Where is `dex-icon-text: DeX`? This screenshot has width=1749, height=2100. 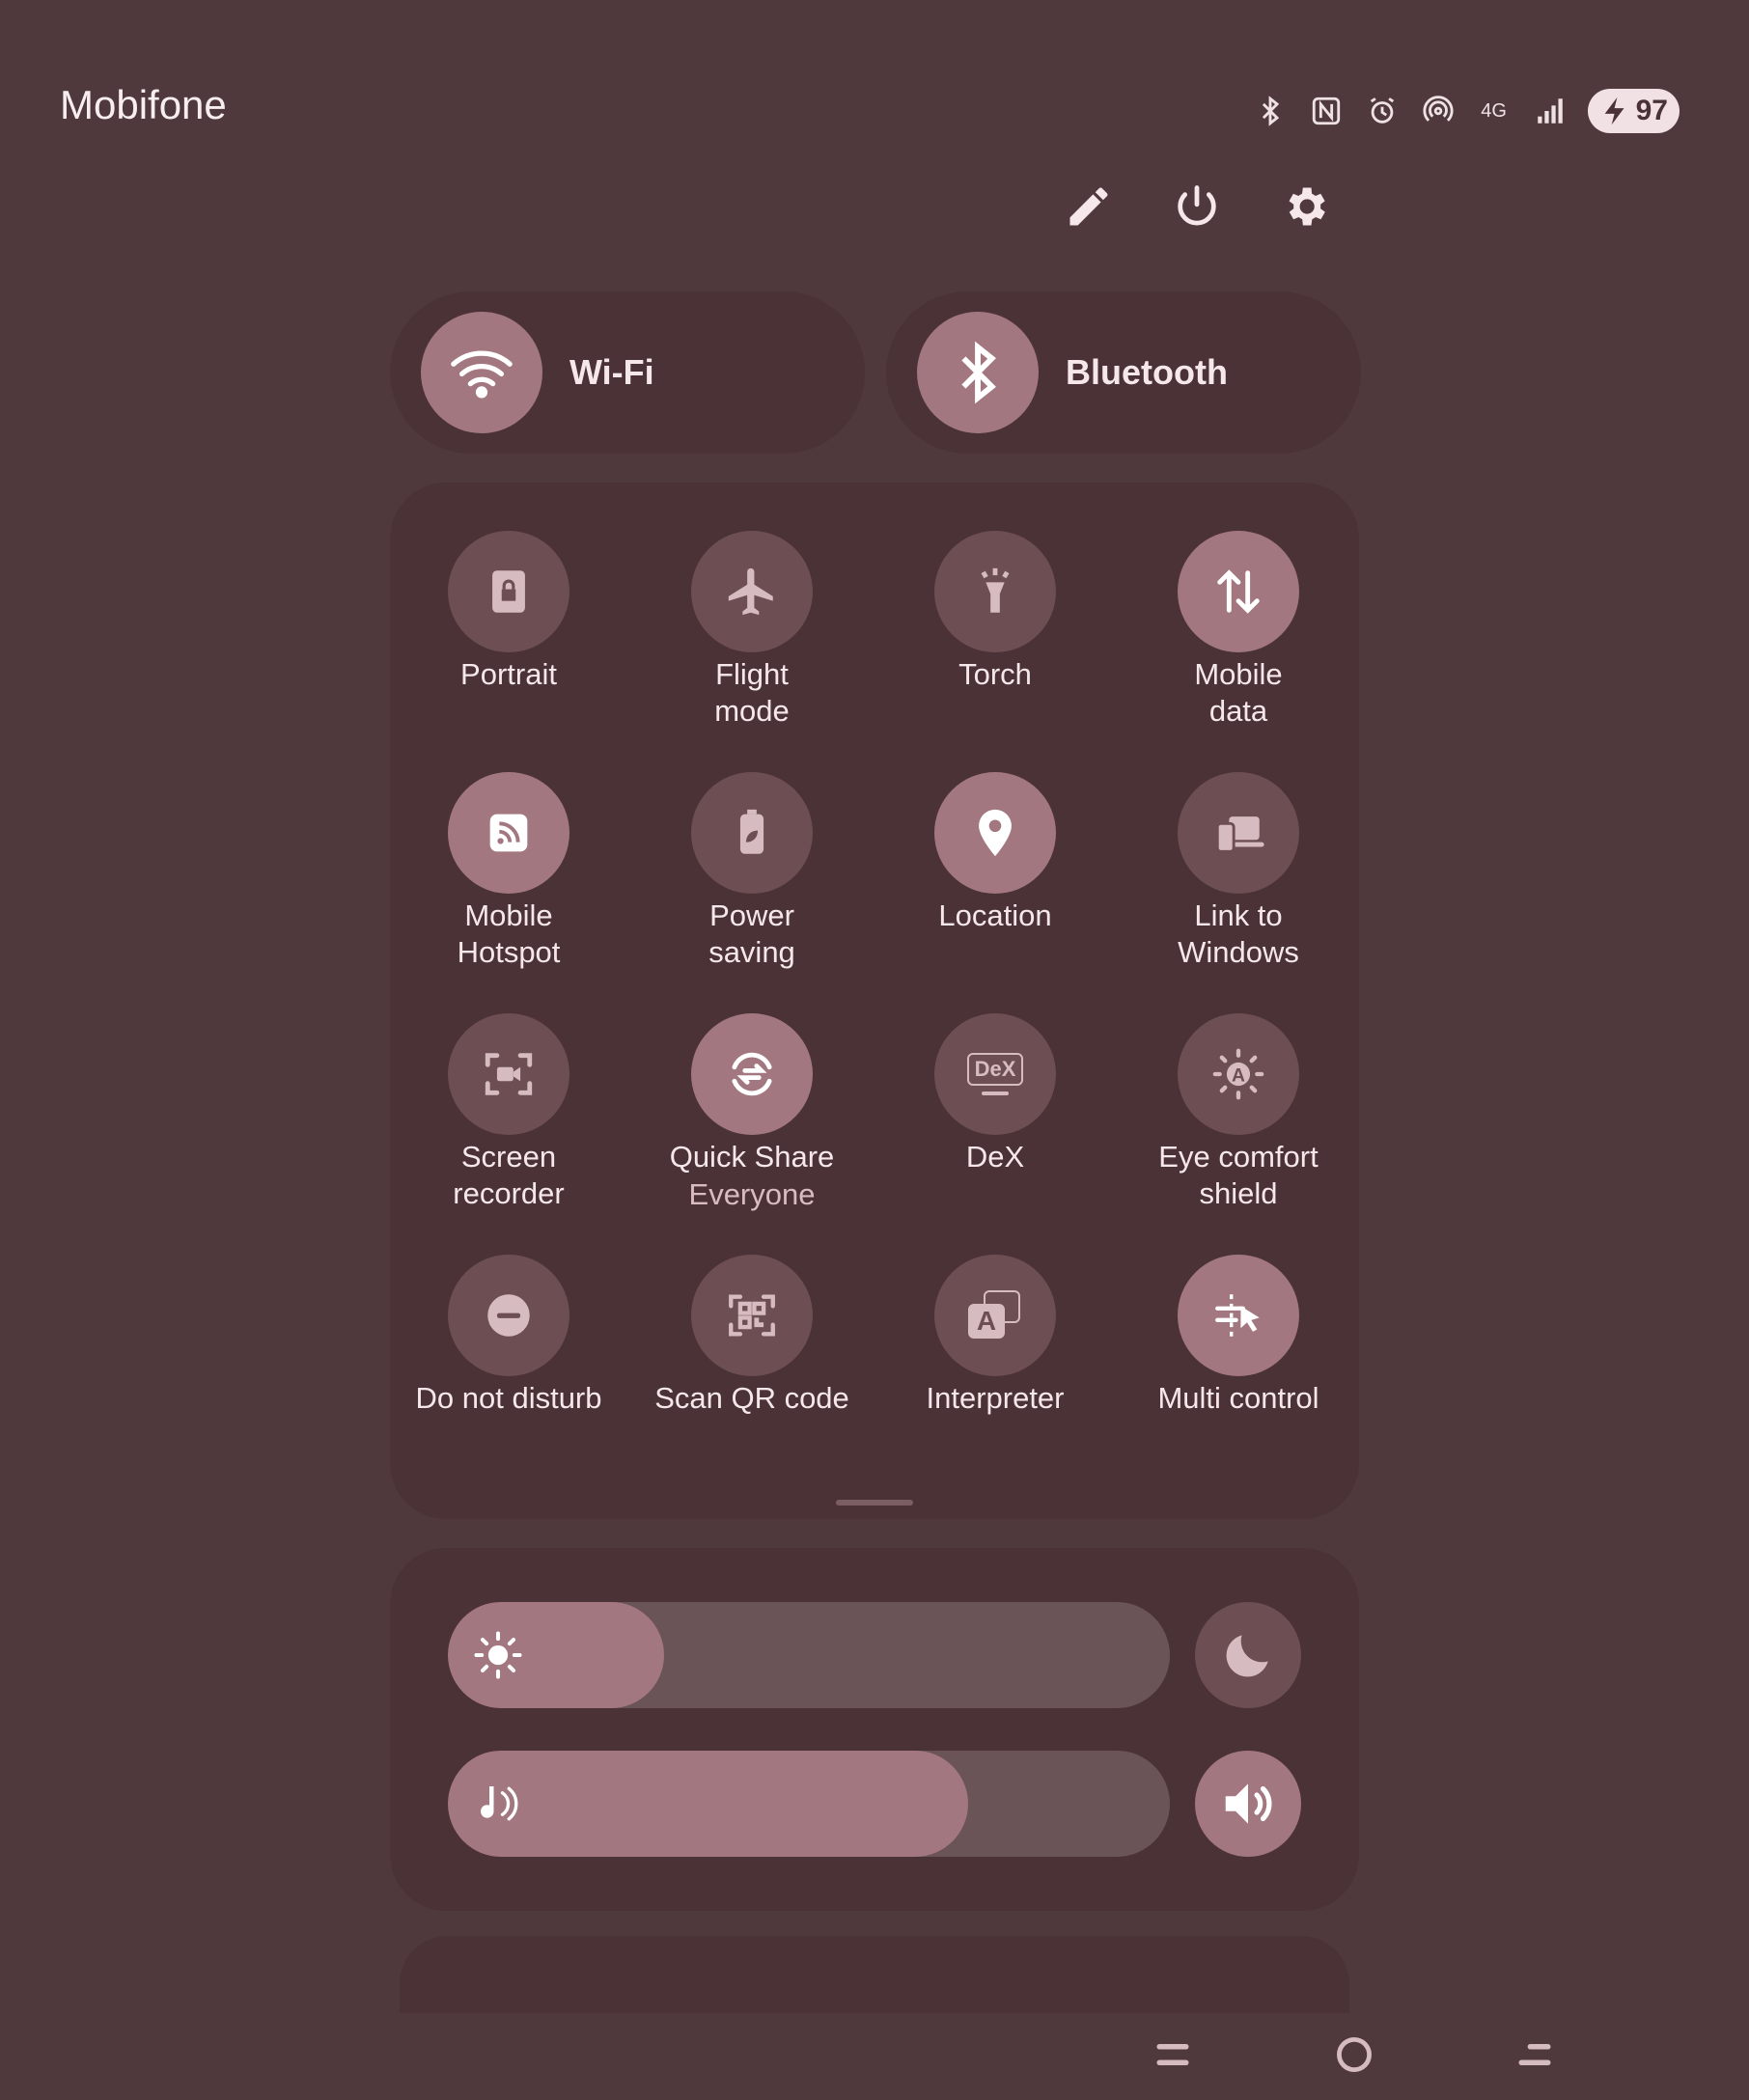
dex-icon-text: DeX is located at coordinates (995, 1069).